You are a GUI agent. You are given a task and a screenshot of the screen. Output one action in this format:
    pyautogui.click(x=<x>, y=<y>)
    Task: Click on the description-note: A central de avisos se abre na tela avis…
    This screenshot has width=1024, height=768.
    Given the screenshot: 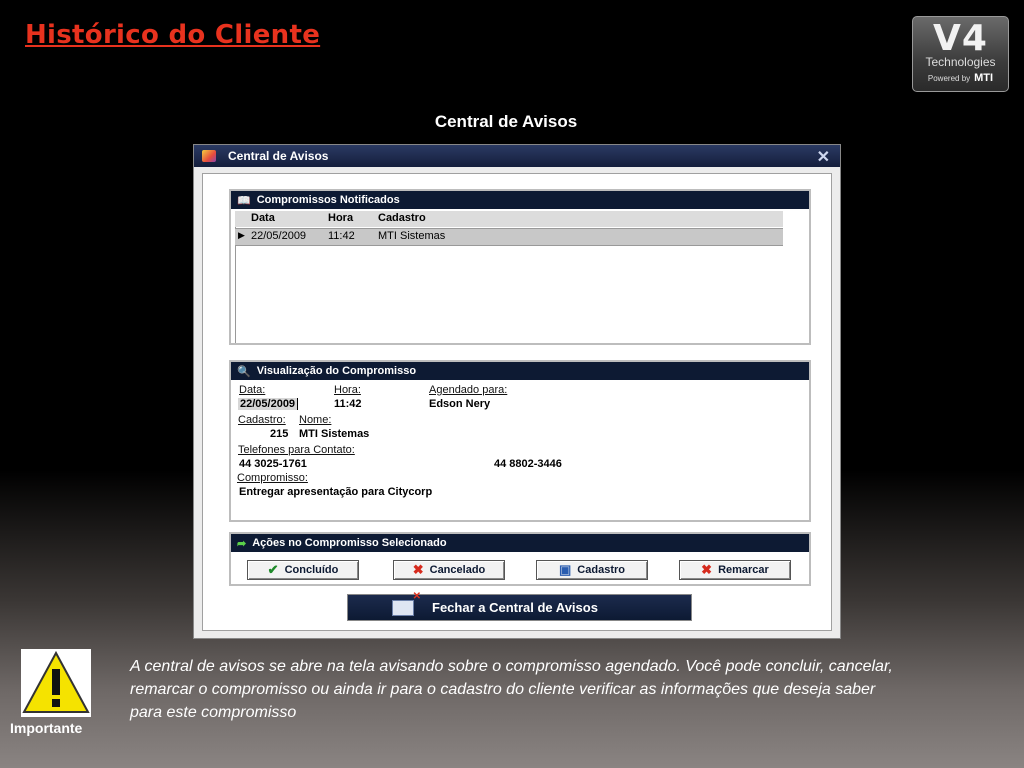 What is the action you would take?
    pyautogui.click(x=511, y=689)
    